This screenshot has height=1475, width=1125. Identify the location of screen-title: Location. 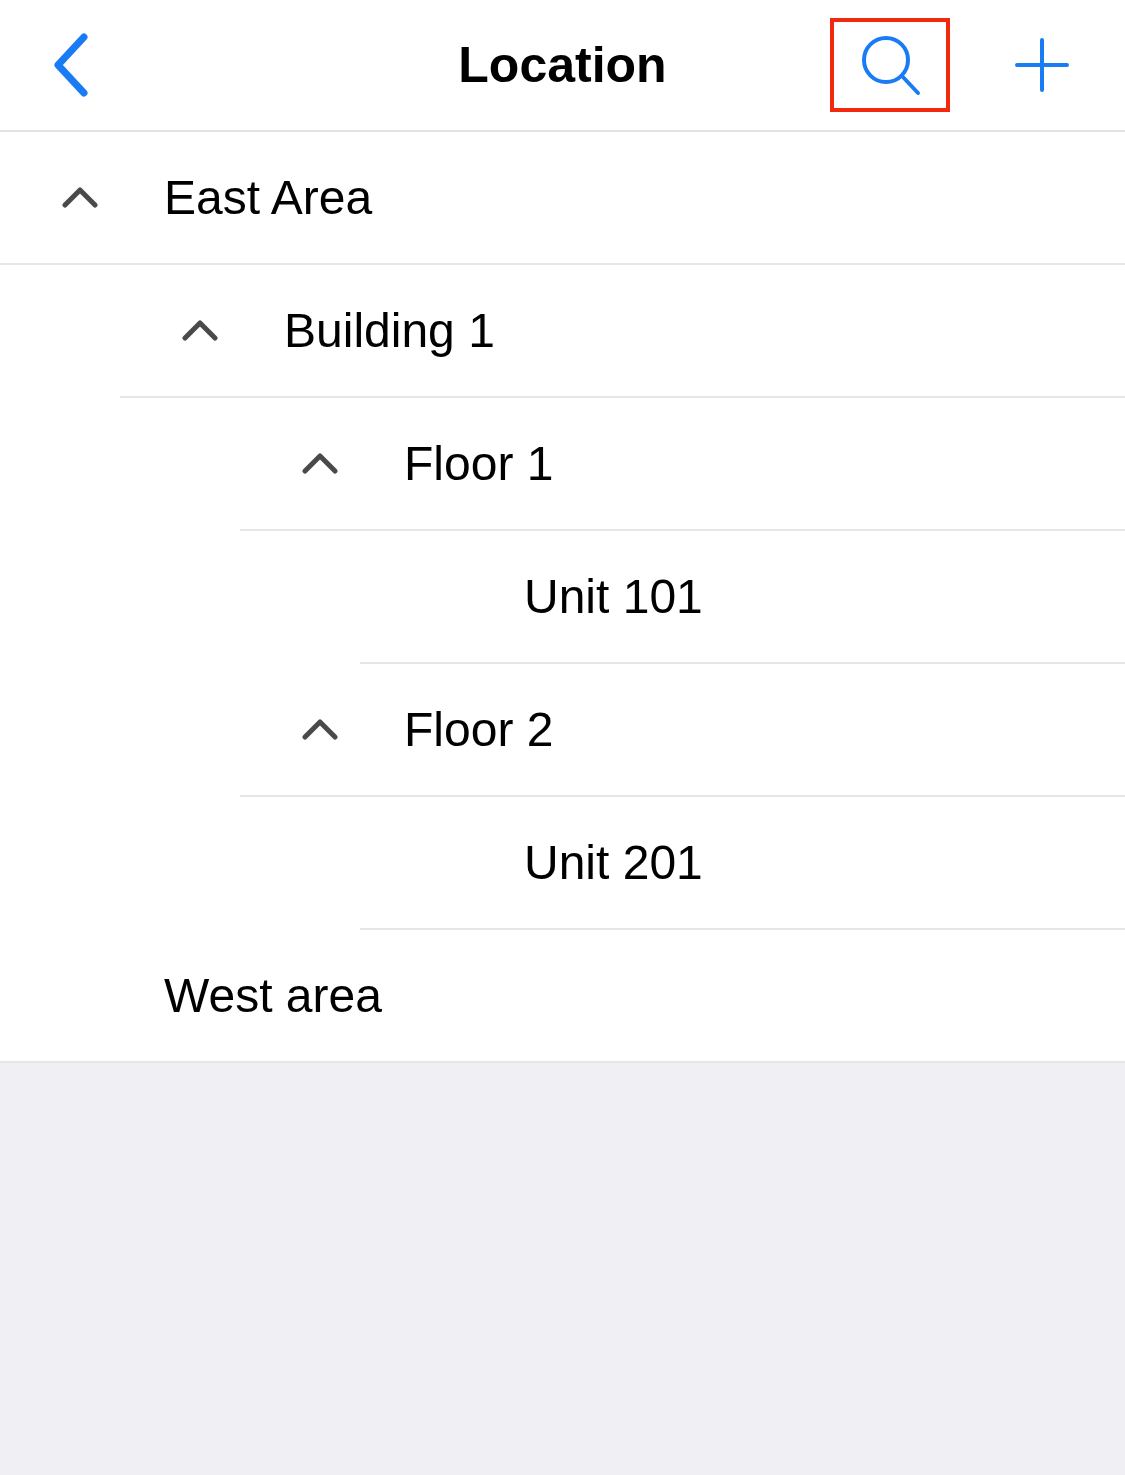
(562, 65).